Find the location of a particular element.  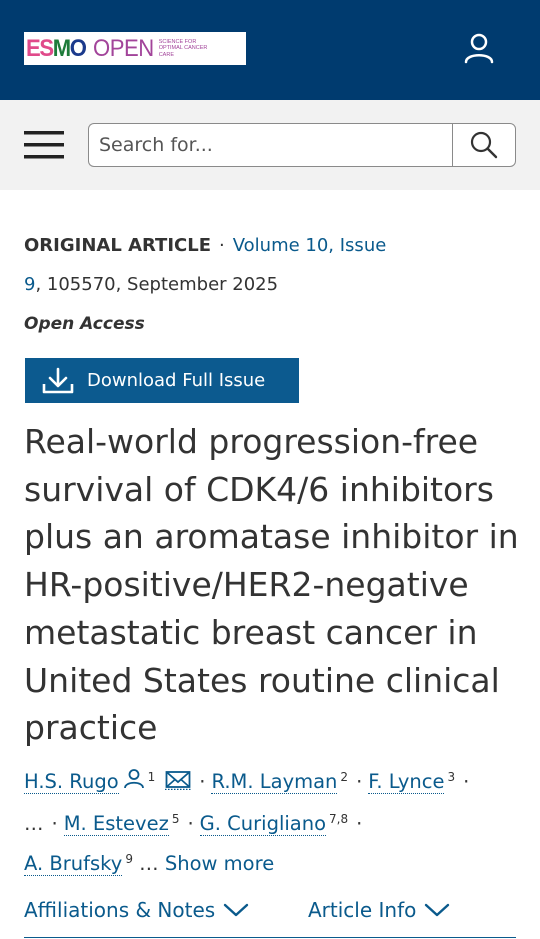

author-affiliation-sup: 9 is located at coordinates (129, 858).